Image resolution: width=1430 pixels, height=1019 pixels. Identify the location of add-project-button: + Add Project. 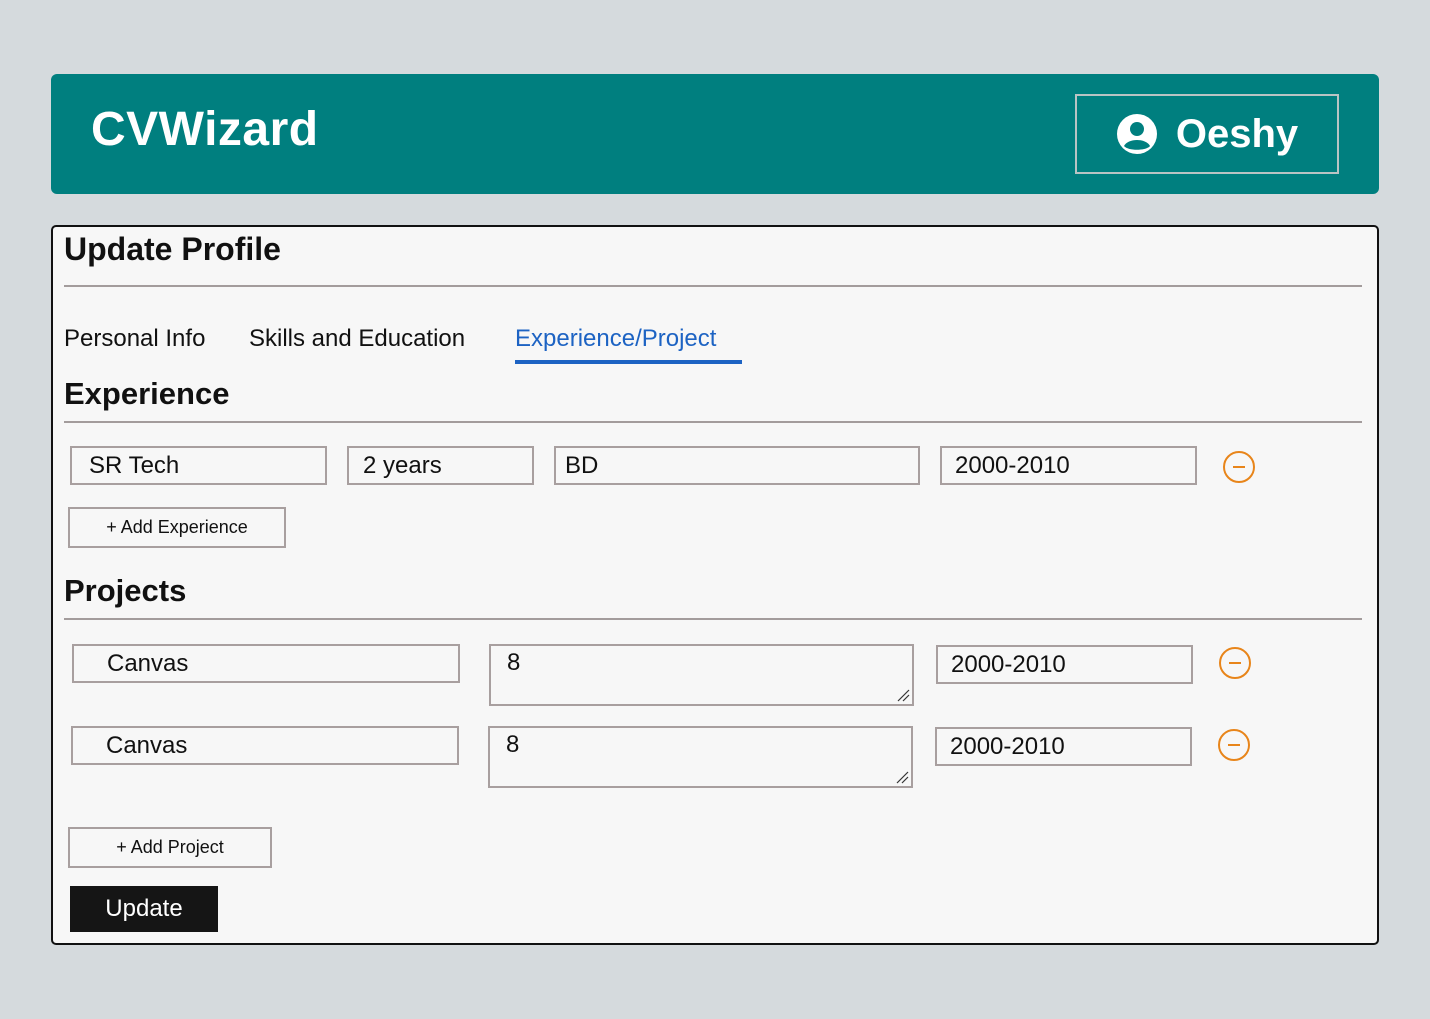
(170, 847).